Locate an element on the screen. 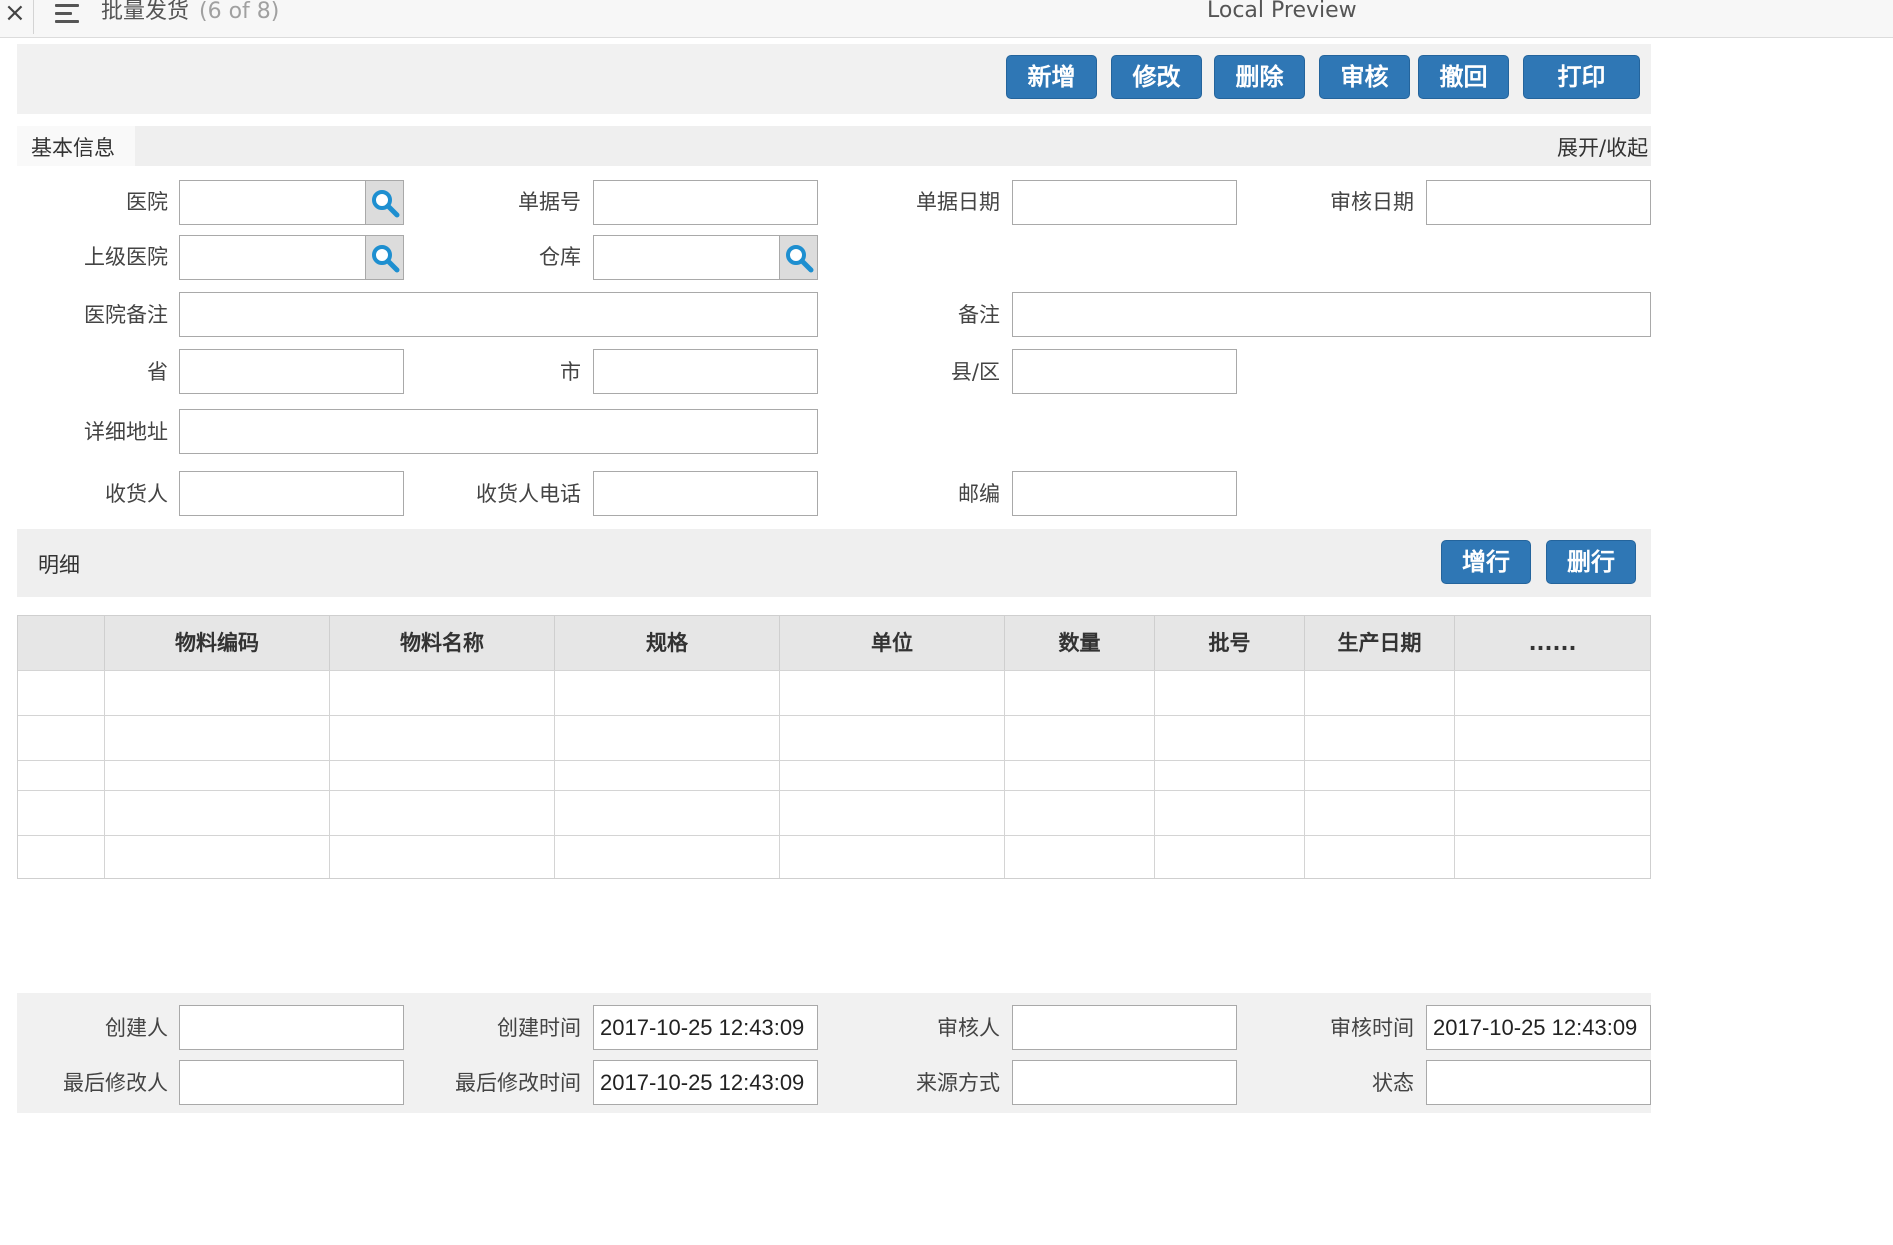 This screenshot has width=1893, height=1245. grid-header-select is located at coordinates (61, 643).